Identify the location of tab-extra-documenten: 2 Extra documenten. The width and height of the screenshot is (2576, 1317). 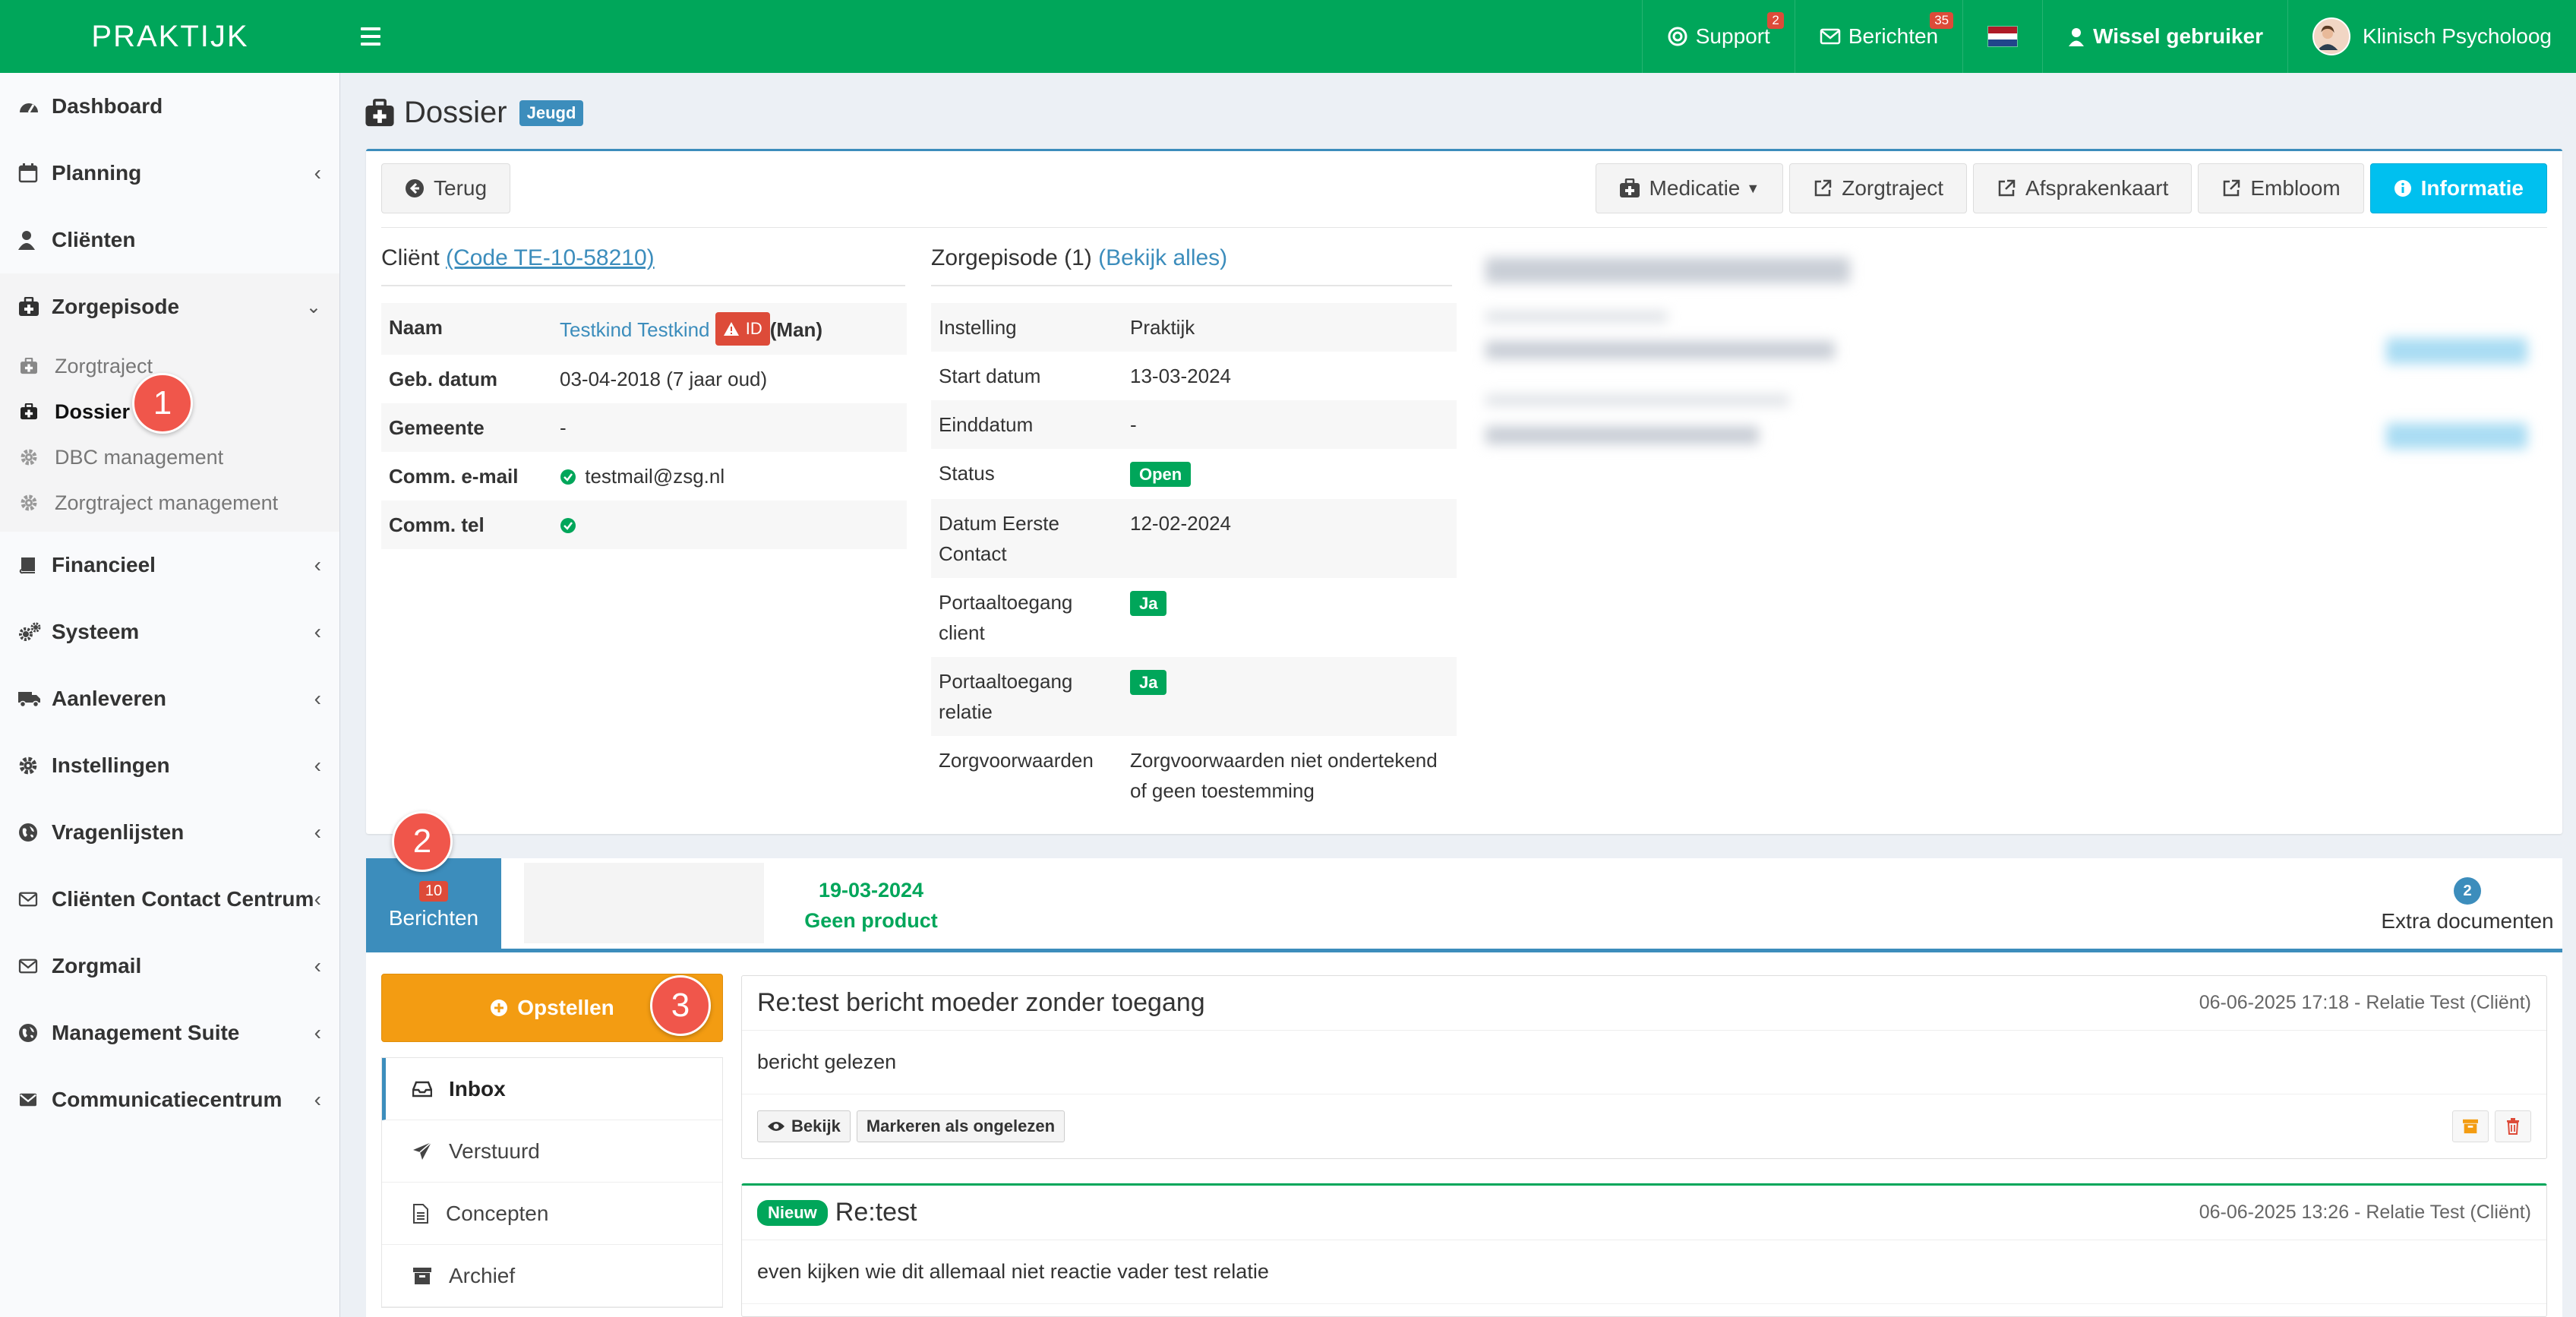
(2467, 905).